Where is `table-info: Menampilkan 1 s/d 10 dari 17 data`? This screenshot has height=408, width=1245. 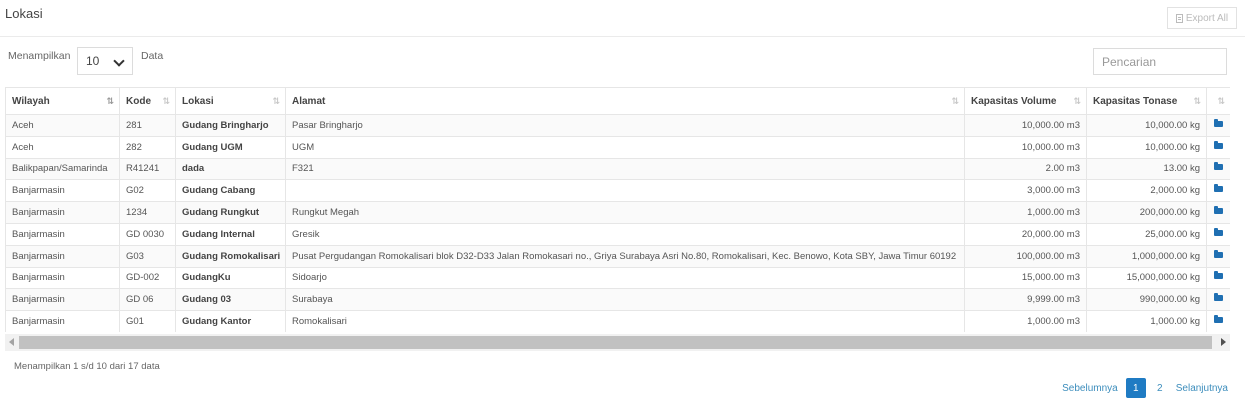
table-info: Menampilkan 1 s/d 10 dari 17 data is located at coordinates (87, 366).